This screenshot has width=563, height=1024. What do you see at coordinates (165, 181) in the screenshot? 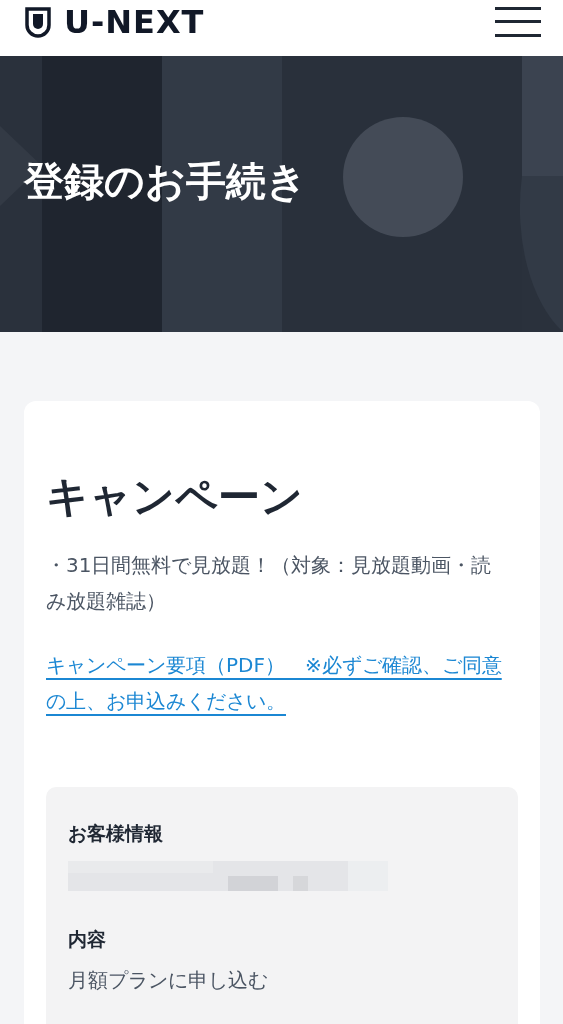
I see `page-title: 登録のお手続き` at bounding box center [165, 181].